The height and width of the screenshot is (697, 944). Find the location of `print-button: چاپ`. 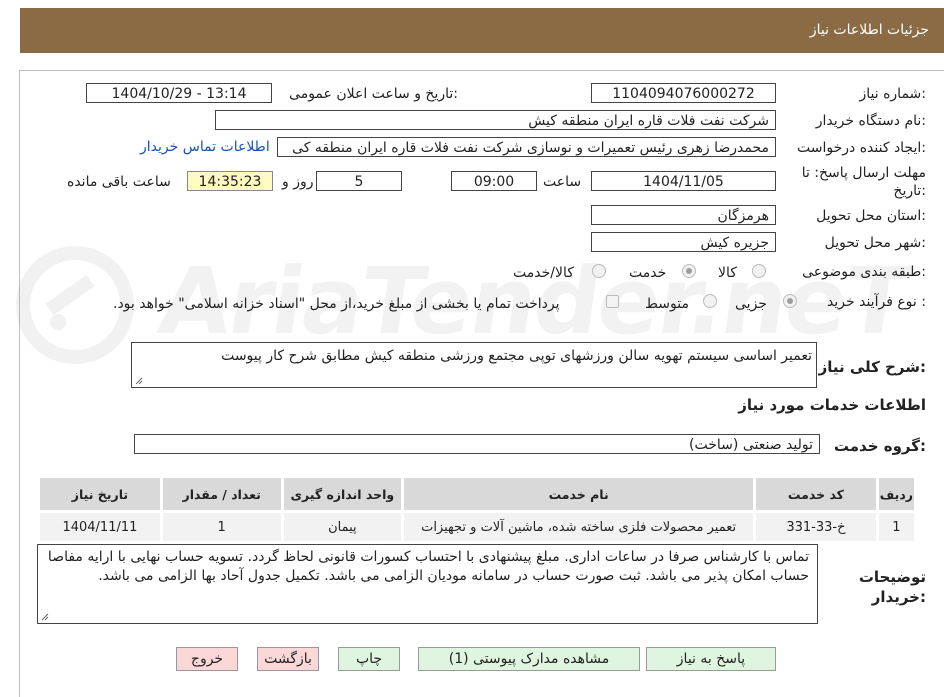

print-button: چاپ is located at coordinates (369, 659).